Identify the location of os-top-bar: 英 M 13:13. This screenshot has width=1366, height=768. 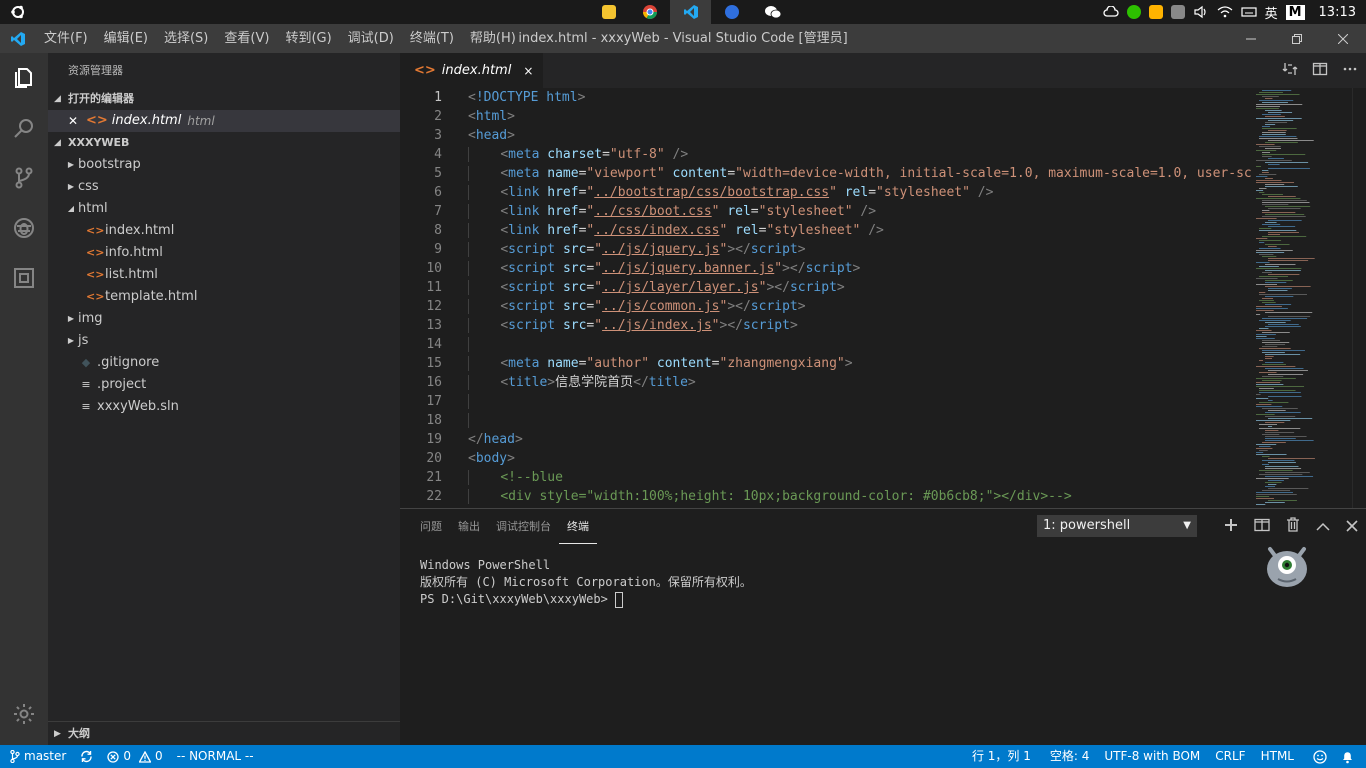
(683, 12).